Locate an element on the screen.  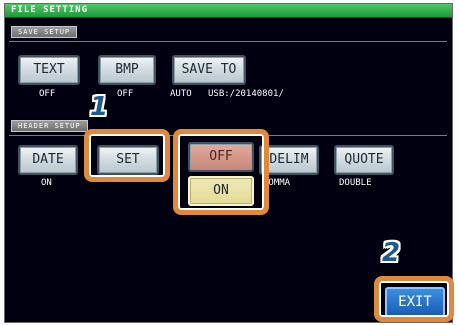
save-to-mode: AUTO is located at coordinates (181, 94).